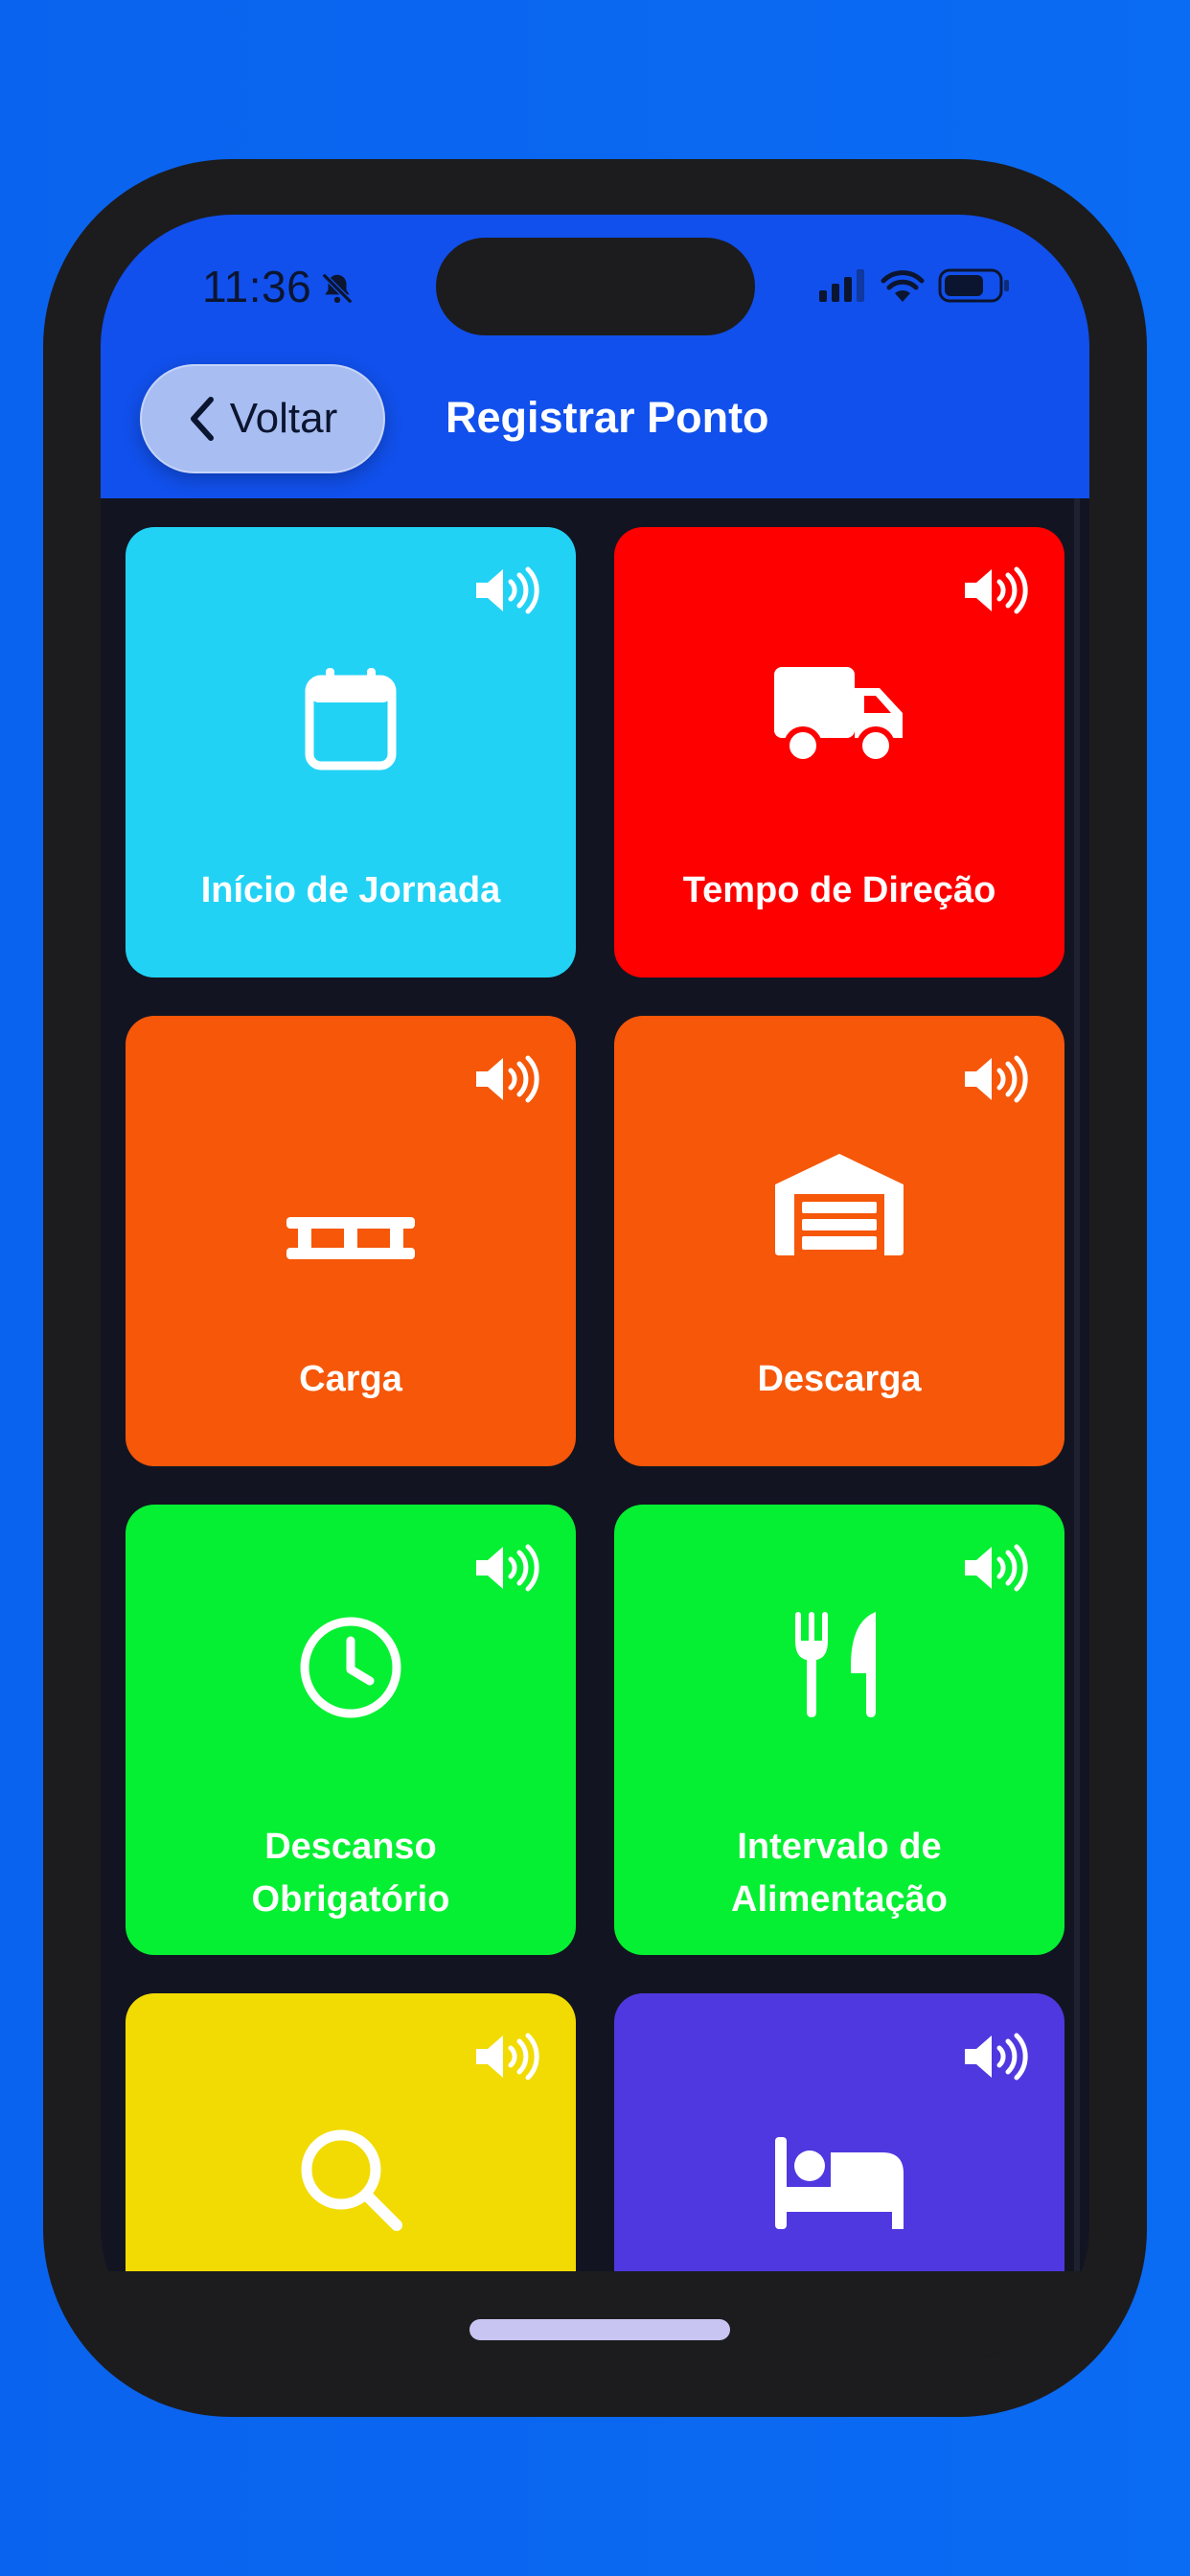 This screenshot has width=1190, height=2576. What do you see at coordinates (350, 1899) in the screenshot?
I see `tile-label-line: Obrigatório` at bounding box center [350, 1899].